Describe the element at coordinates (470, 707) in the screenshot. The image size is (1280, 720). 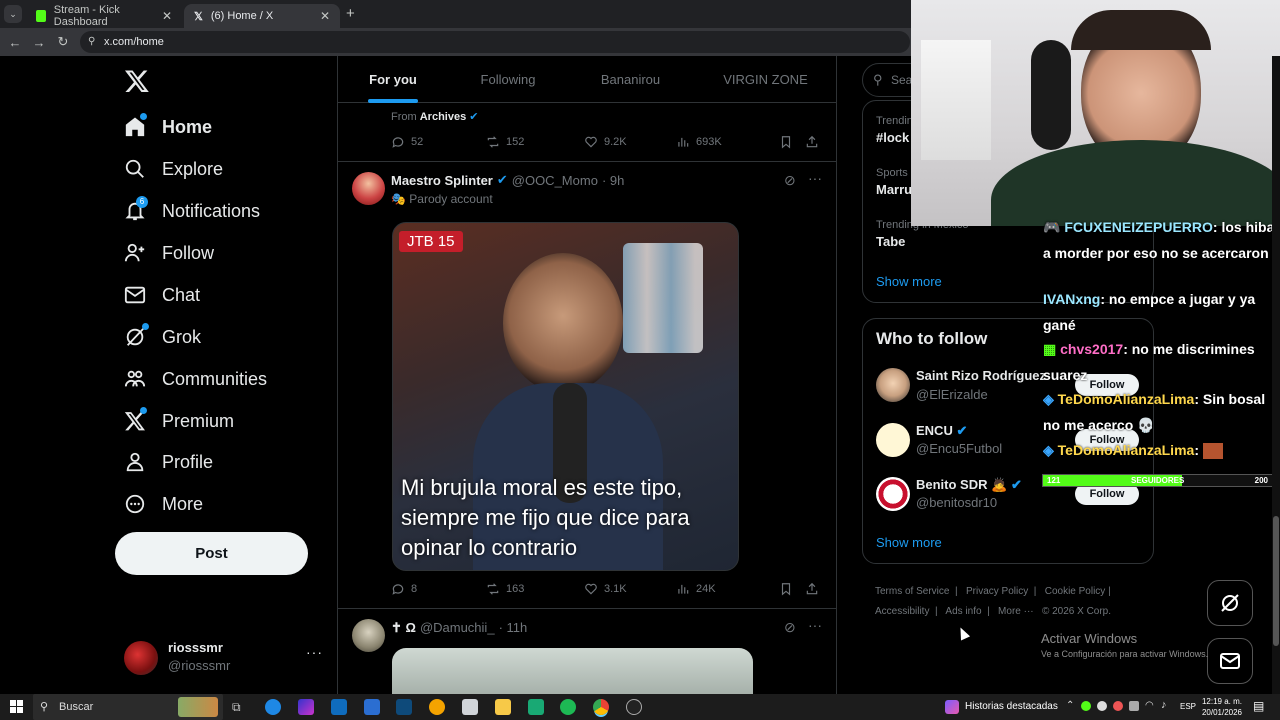
I see `notepad-icon` at that location.